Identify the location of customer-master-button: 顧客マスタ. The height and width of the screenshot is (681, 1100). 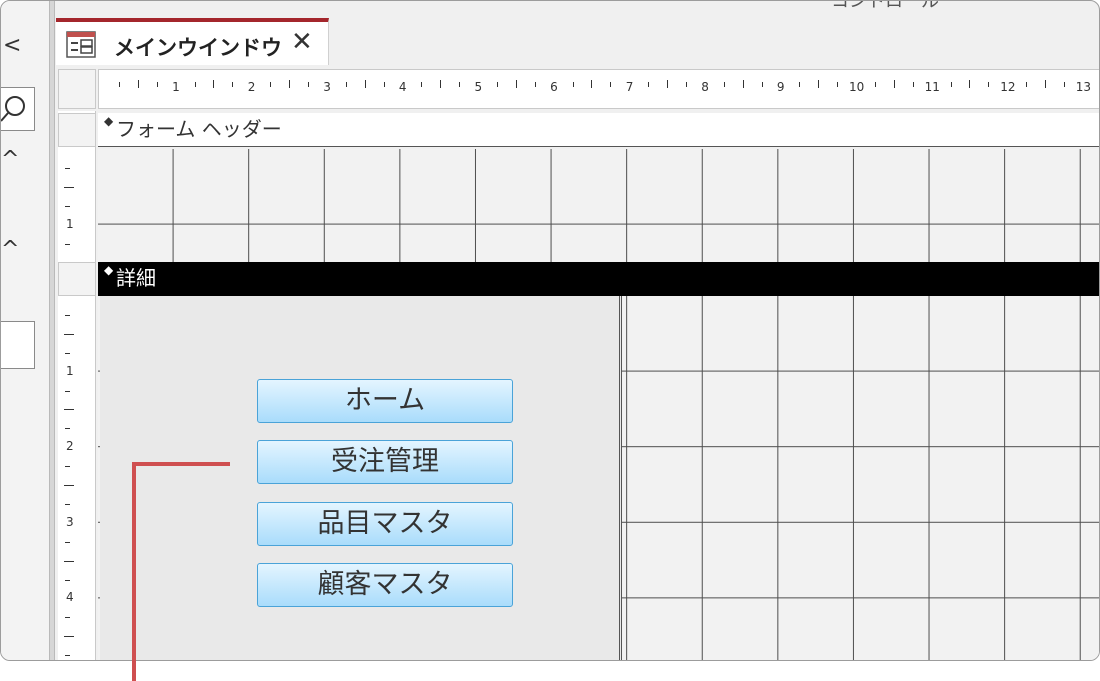
(385, 585).